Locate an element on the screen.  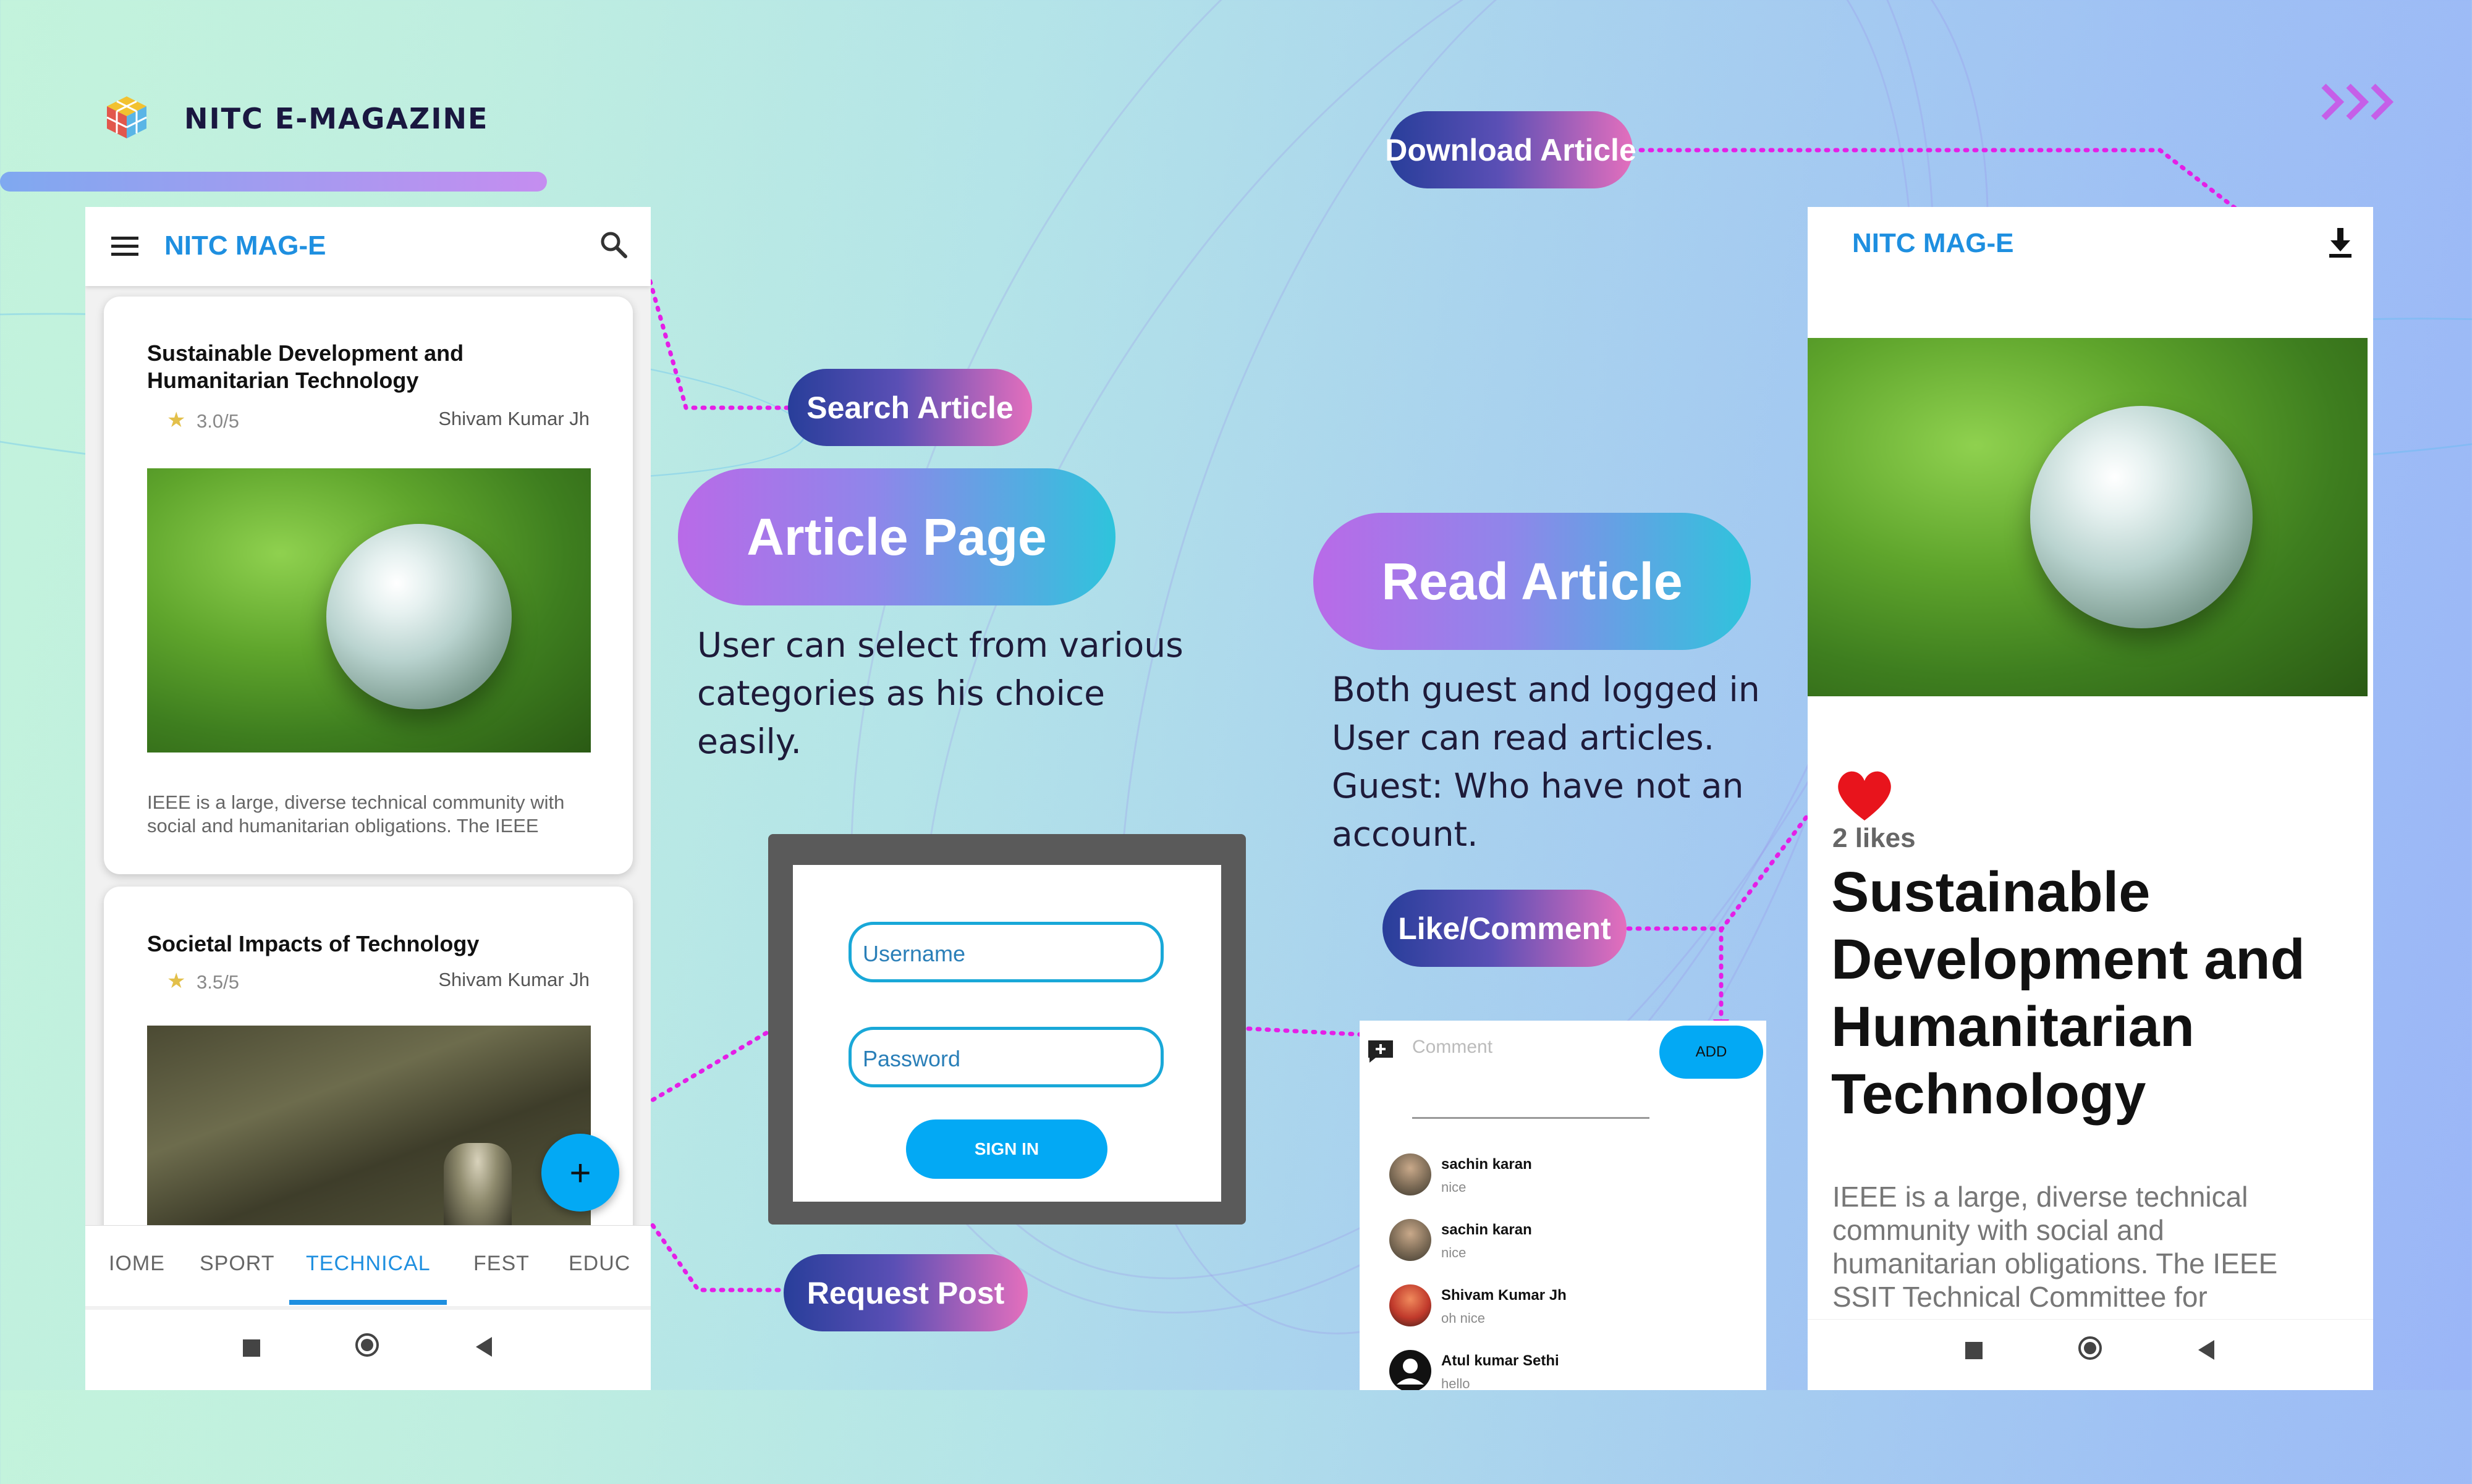
article-hero-image is located at coordinates (2088, 517).